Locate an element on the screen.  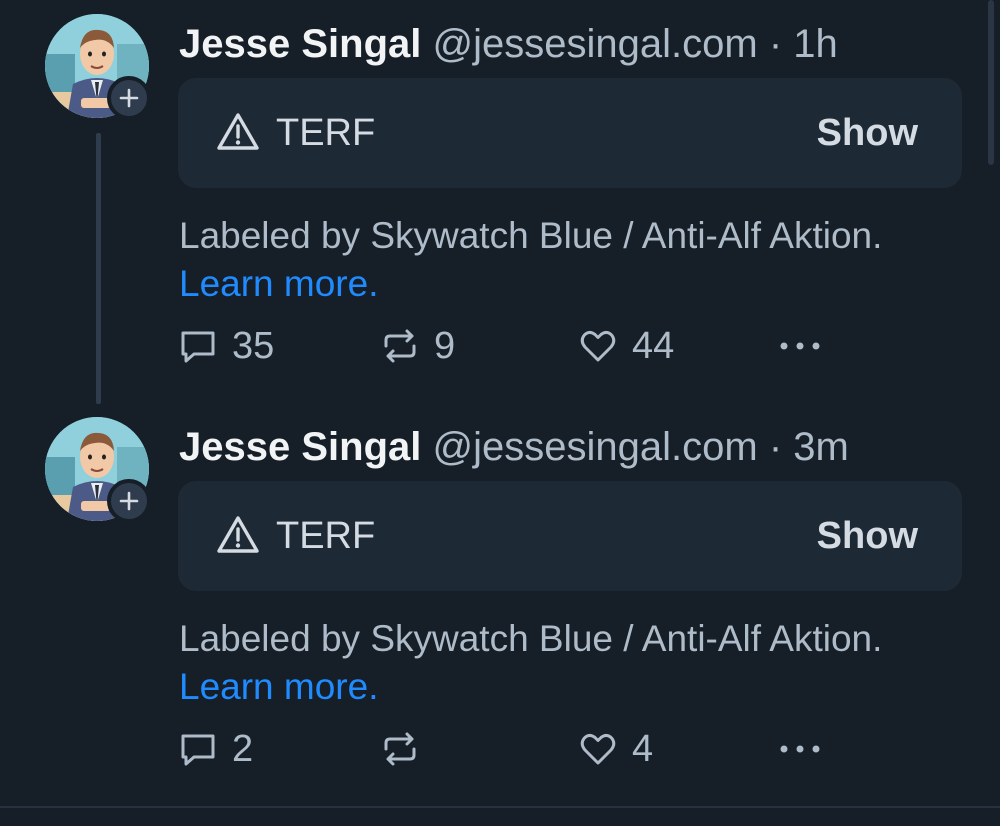
post-header: Jesse Singal @jessesingal.com · 1h is located at coordinates (508, 44).